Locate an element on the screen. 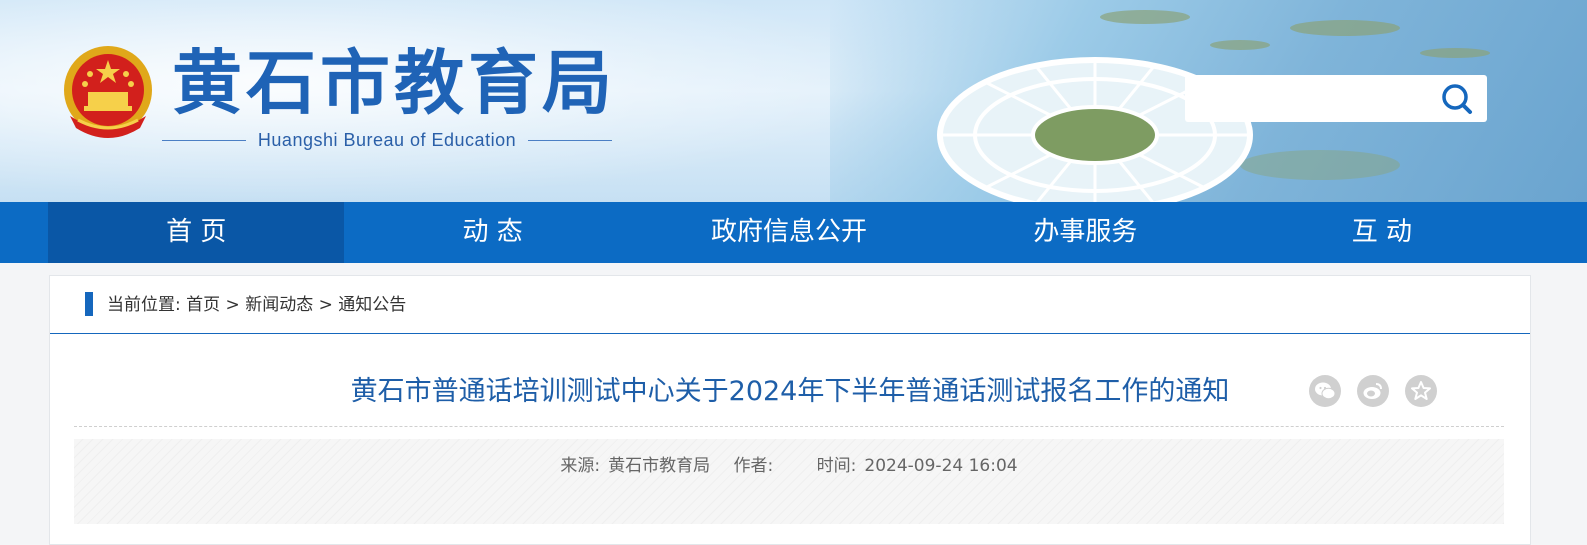 The height and width of the screenshot is (545, 1587). national-emblem-icon is located at coordinates (108, 92).